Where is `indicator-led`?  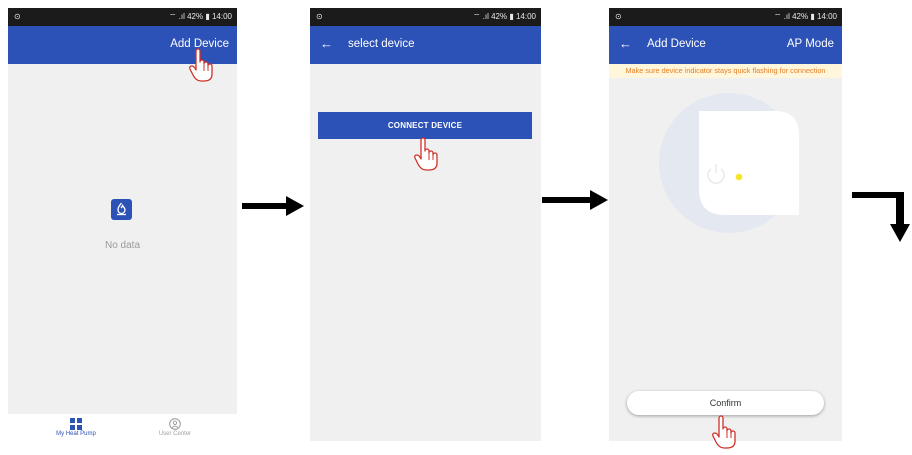
indicator-led is located at coordinates (739, 177).